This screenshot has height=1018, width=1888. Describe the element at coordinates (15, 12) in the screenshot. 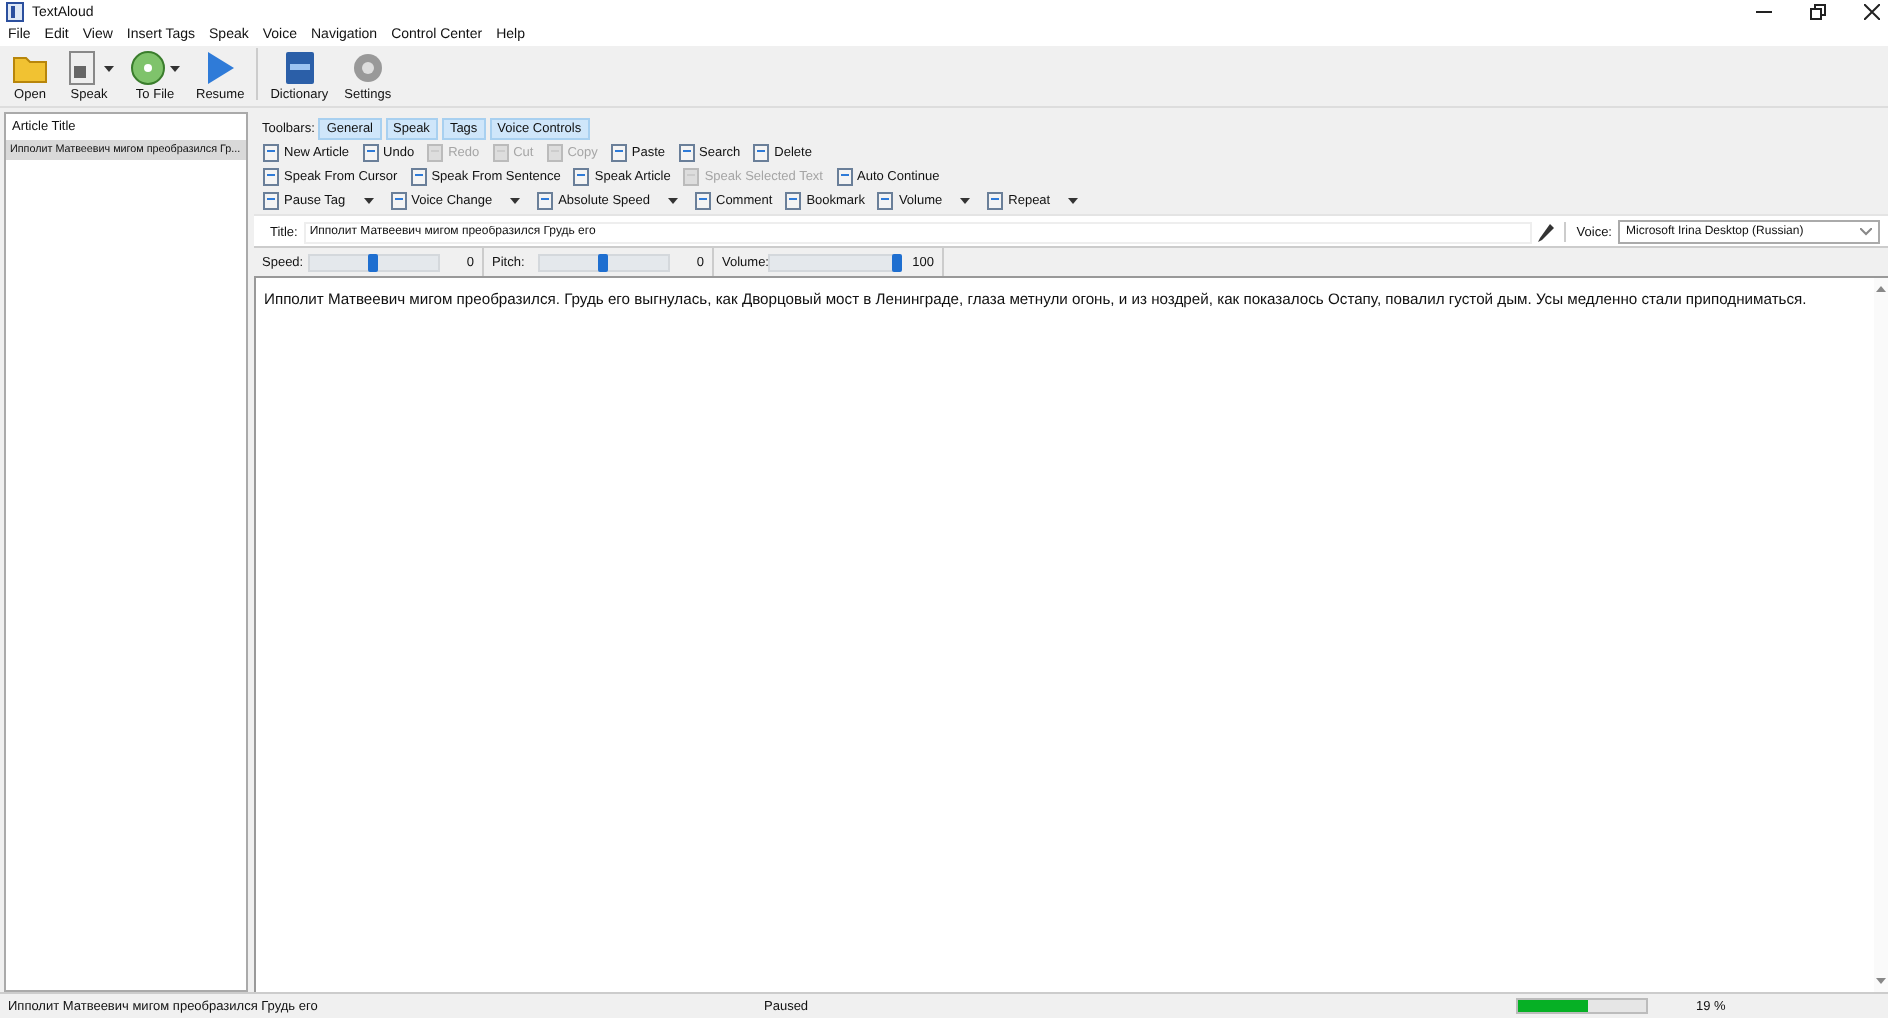

I see `app-icon` at that location.